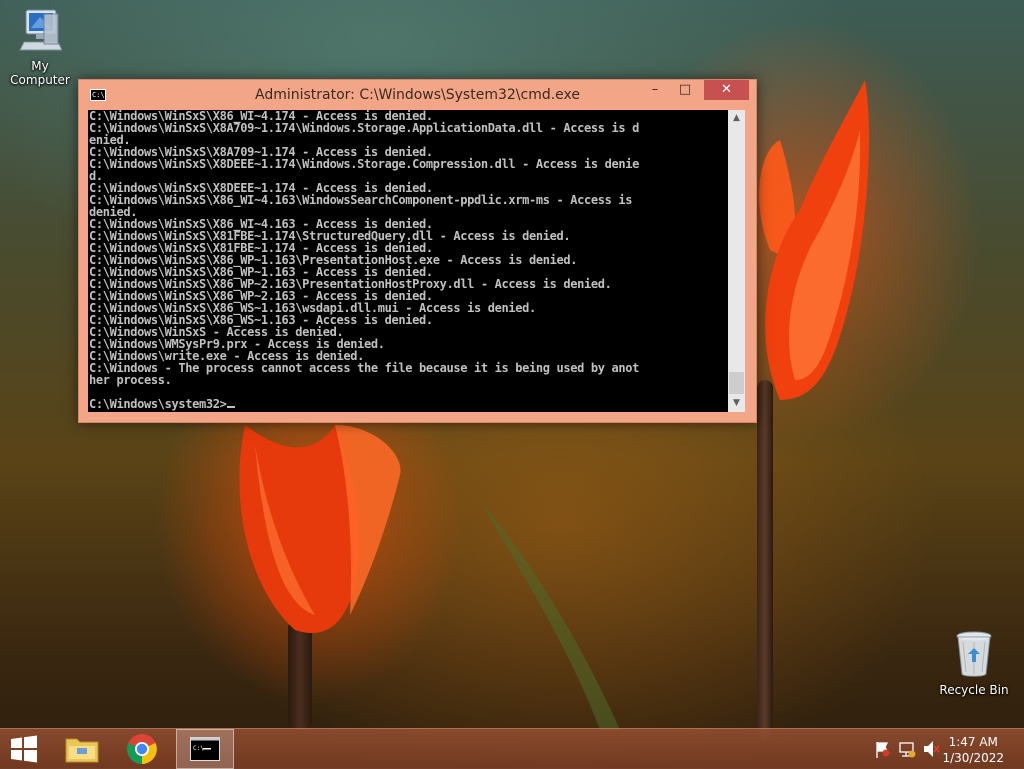  I want to click on computer-icon, so click(41, 30).